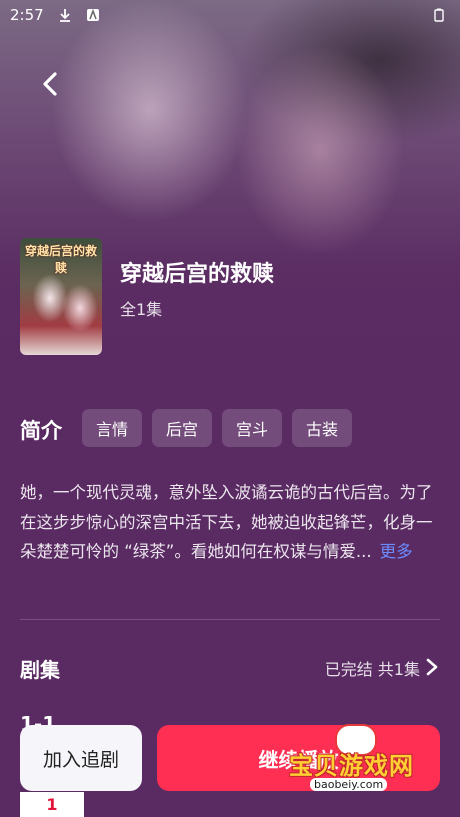  Describe the element at coordinates (112, 428) in the screenshot. I see `genre-tag: 言情` at that location.